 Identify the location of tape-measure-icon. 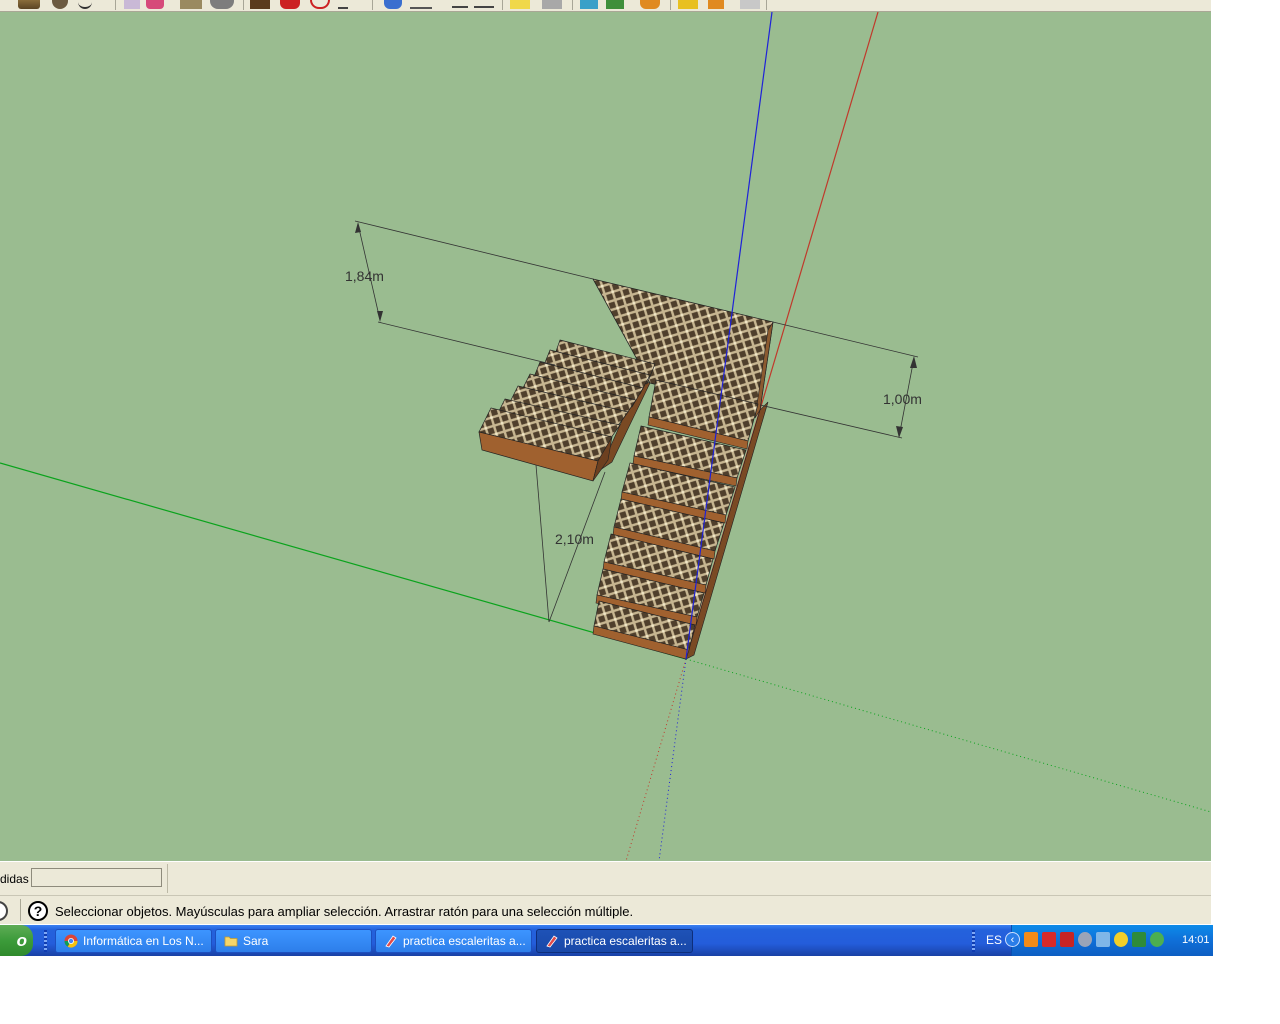
(393, 4).